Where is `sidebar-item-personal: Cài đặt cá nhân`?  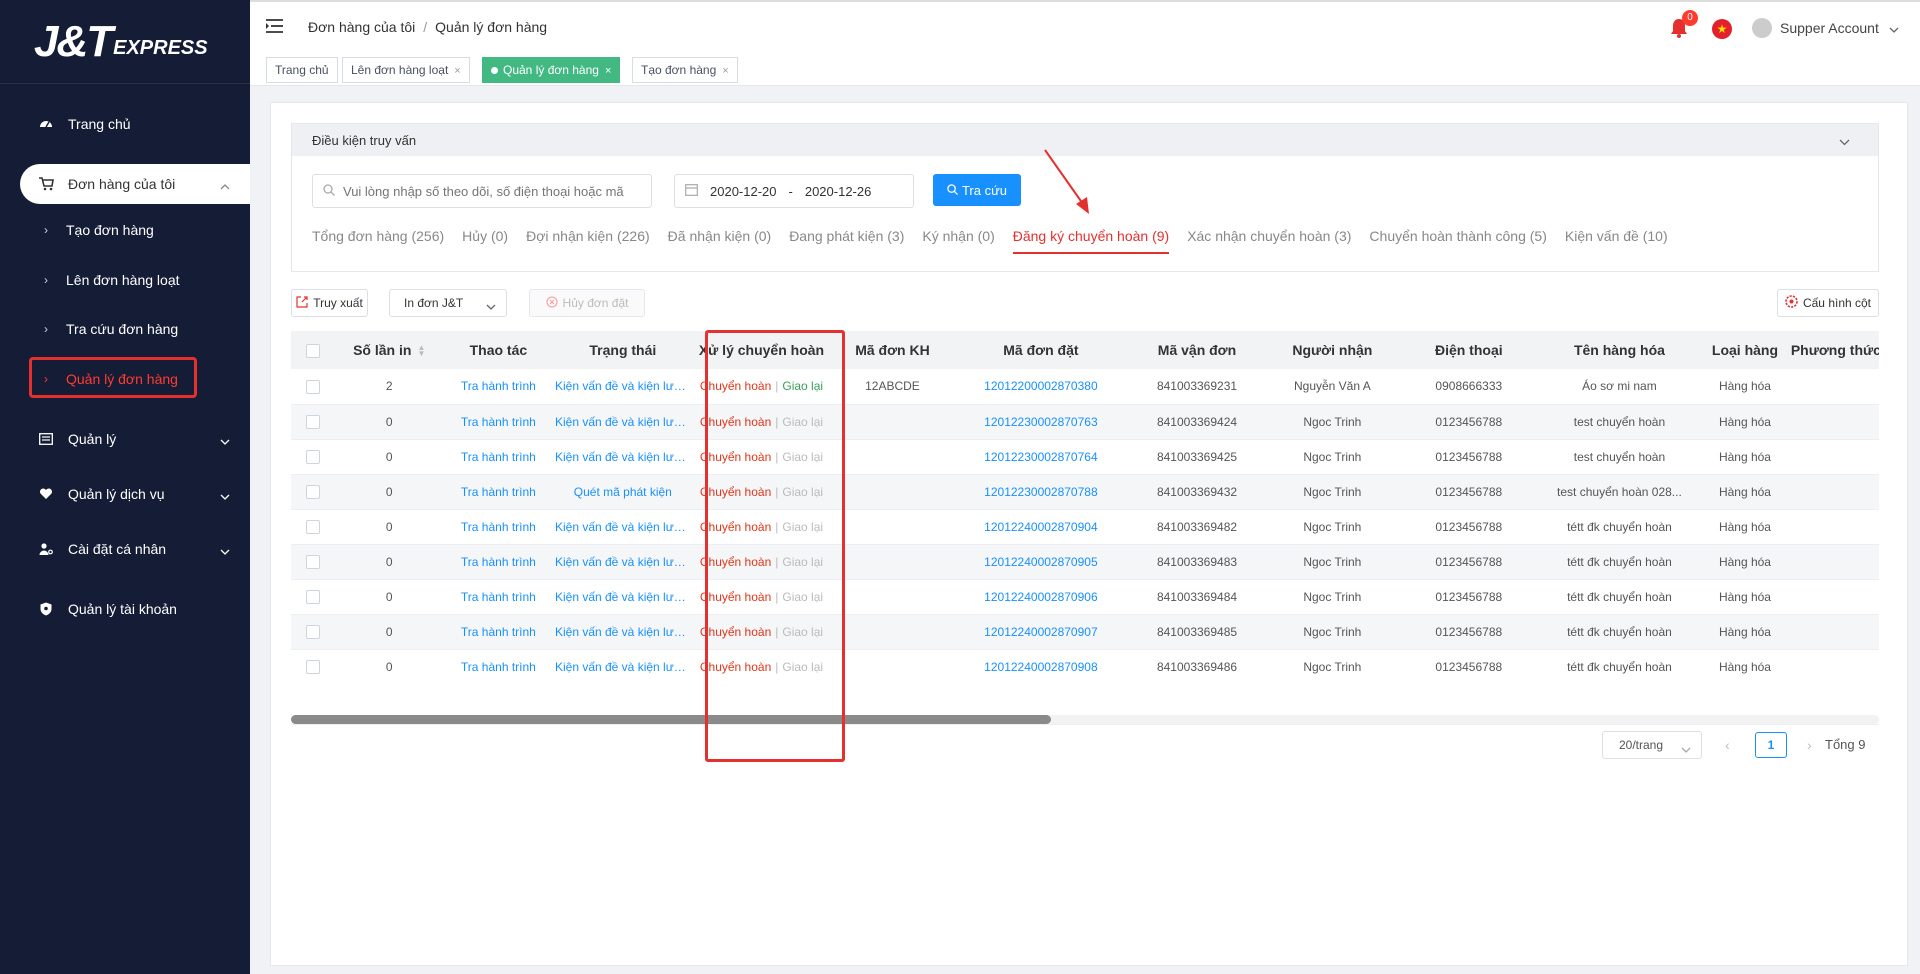 sidebar-item-personal: Cài đặt cá nhân is located at coordinates (135, 549).